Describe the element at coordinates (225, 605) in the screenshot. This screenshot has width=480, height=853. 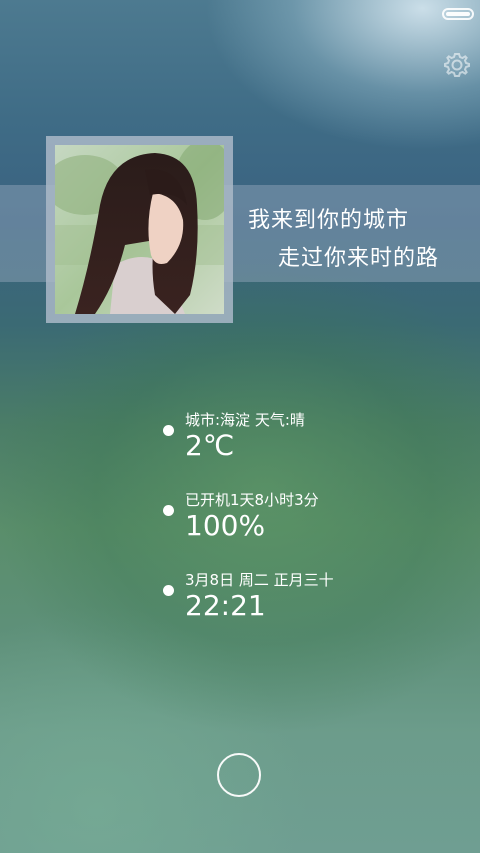
I see `time-value: 22:21` at that location.